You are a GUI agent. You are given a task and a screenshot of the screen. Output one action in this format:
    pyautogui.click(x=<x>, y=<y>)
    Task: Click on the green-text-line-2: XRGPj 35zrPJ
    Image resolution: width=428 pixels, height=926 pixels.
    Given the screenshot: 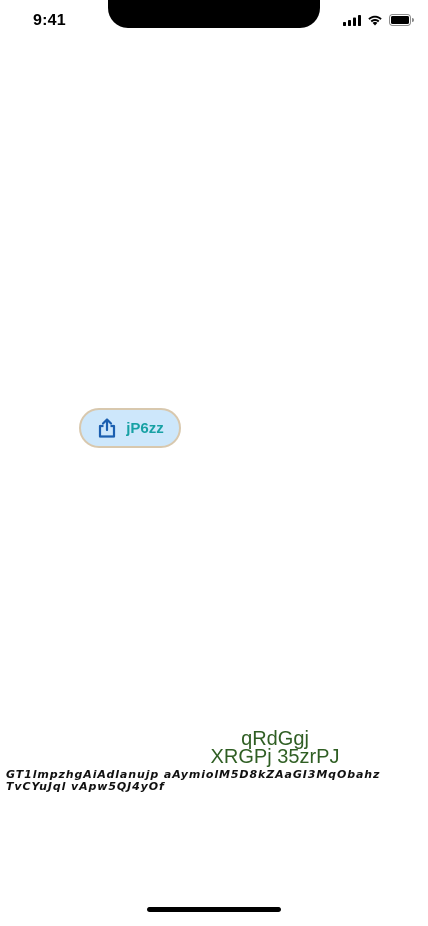 What is the action you would take?
    pyautogui.click(x=275, y=757)
    